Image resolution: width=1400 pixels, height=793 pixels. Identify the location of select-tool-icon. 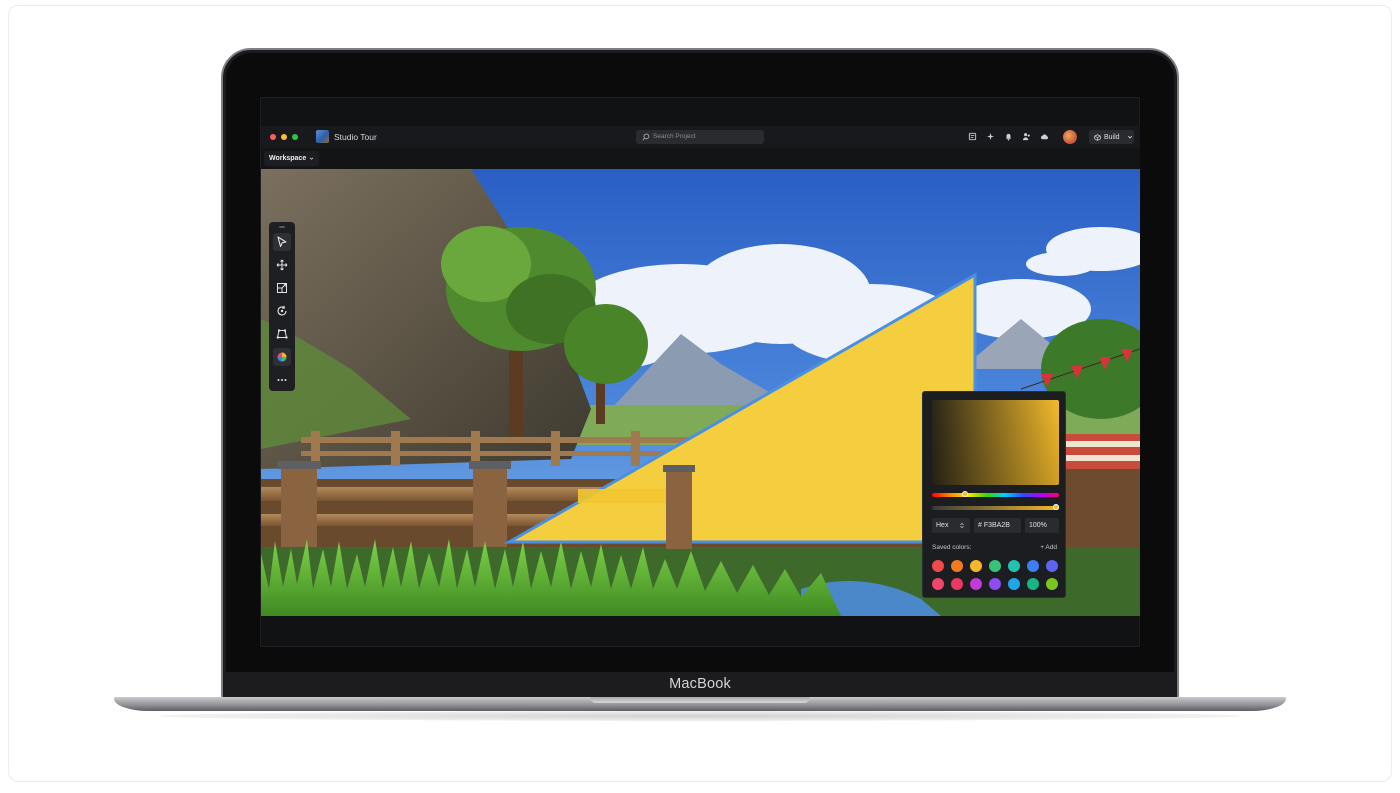
(282, 242).